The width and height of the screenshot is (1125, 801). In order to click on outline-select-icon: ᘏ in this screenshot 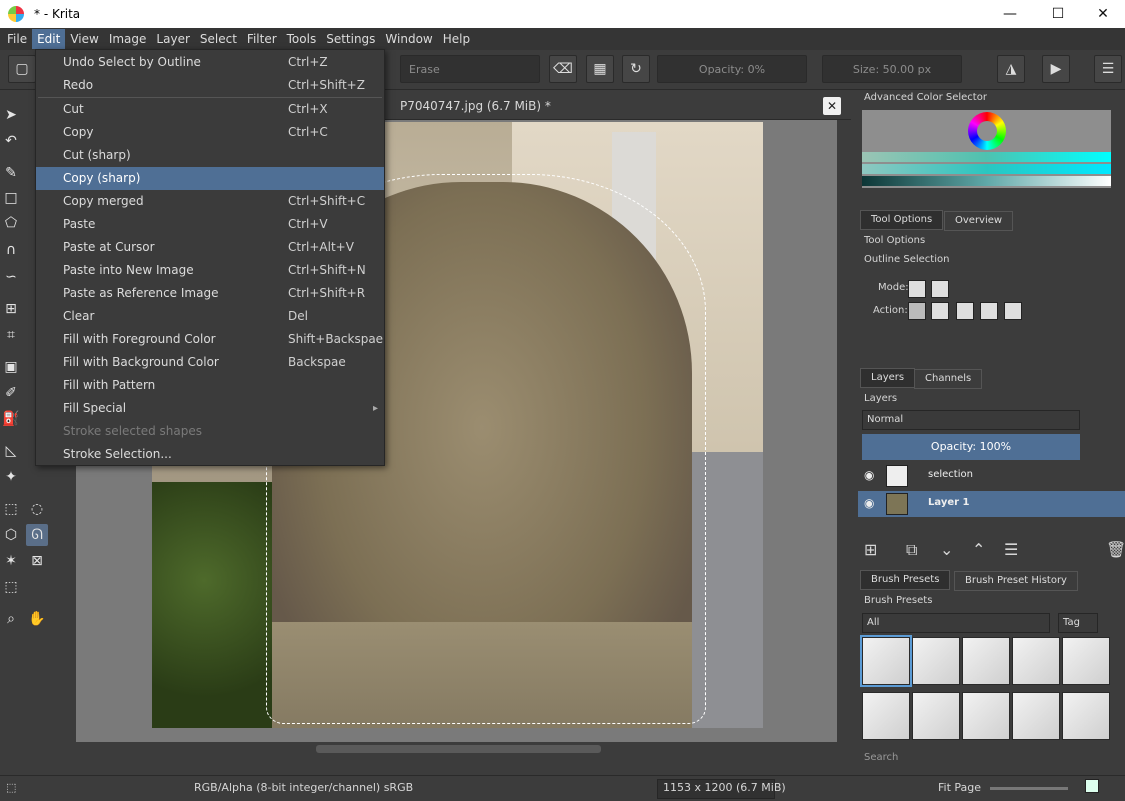, I will do `click(37, 535)`.